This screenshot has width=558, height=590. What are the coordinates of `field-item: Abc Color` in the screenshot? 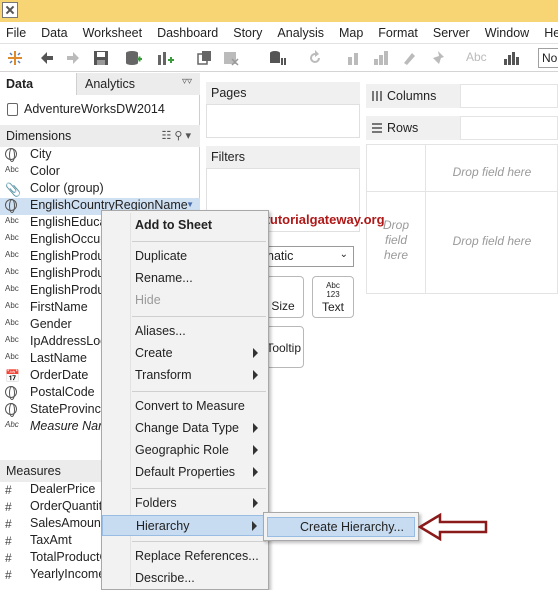 It's located at (100, 172).